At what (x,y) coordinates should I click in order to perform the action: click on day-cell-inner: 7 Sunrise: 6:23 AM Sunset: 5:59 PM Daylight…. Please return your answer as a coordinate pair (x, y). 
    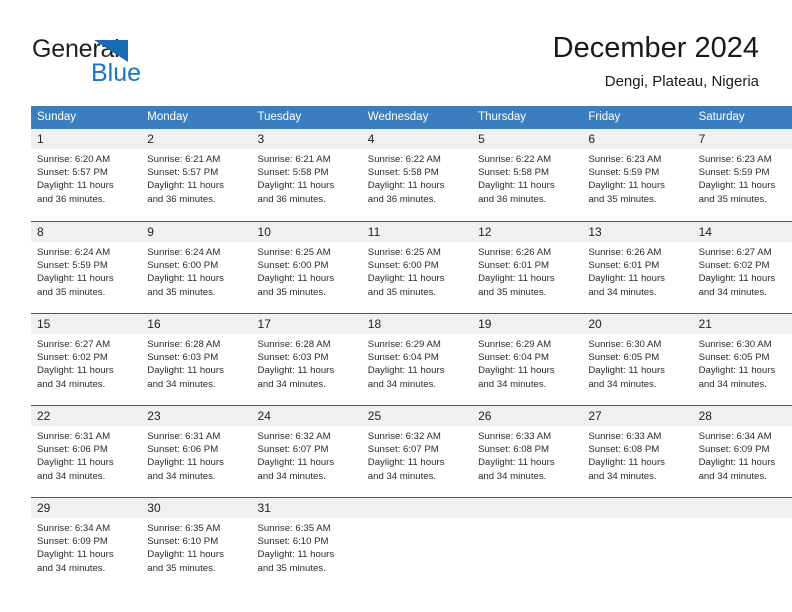
    Looking at the image, I should click on (742, 175).